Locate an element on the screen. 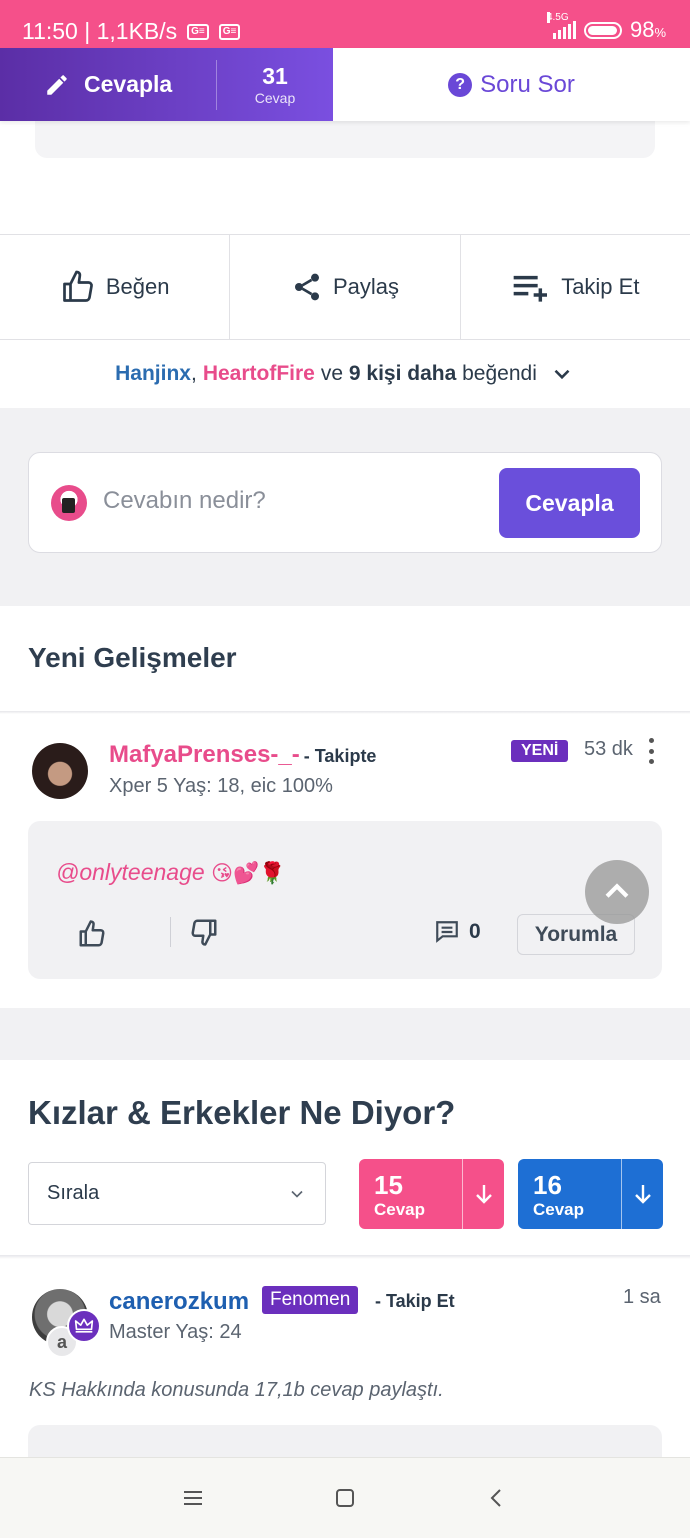 The height and width of the screenshot is (1538, 690). post-meta: Xper 5 Yaş: 18, eic 100% is located at coordinates (221, 786).